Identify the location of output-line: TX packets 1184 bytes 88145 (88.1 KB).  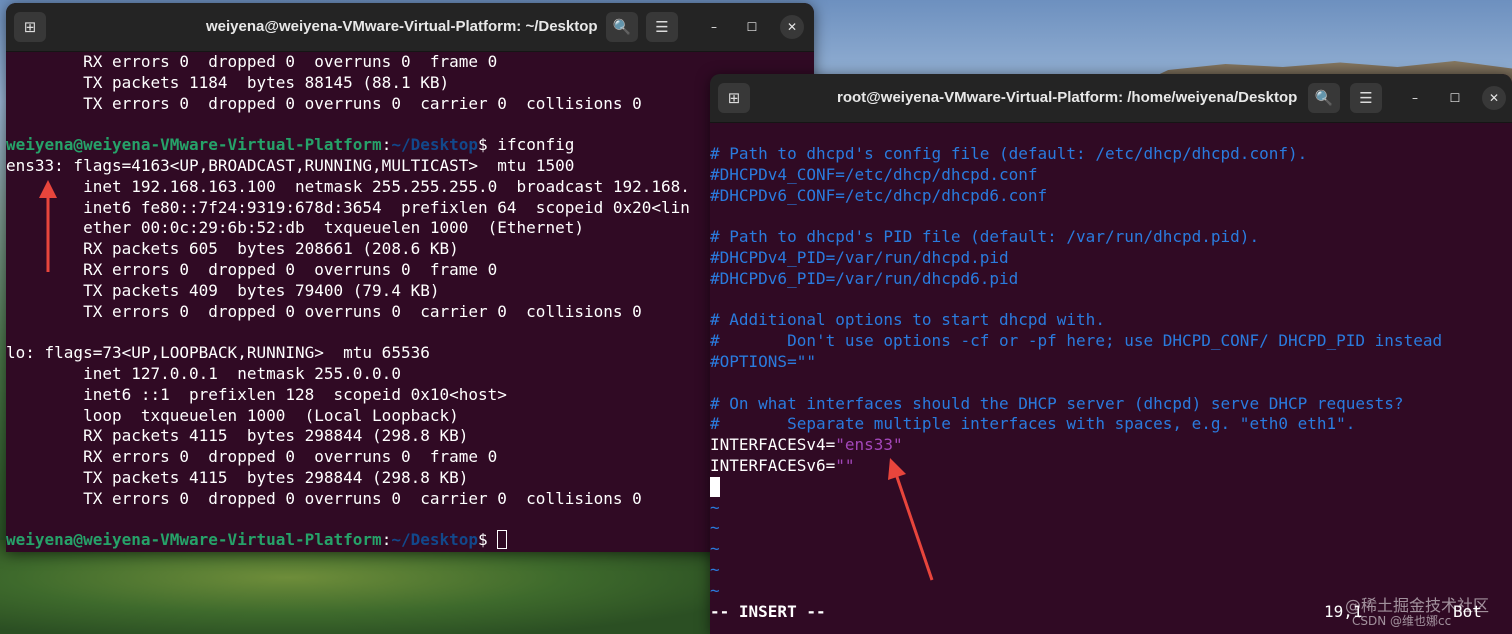
(228, 82).